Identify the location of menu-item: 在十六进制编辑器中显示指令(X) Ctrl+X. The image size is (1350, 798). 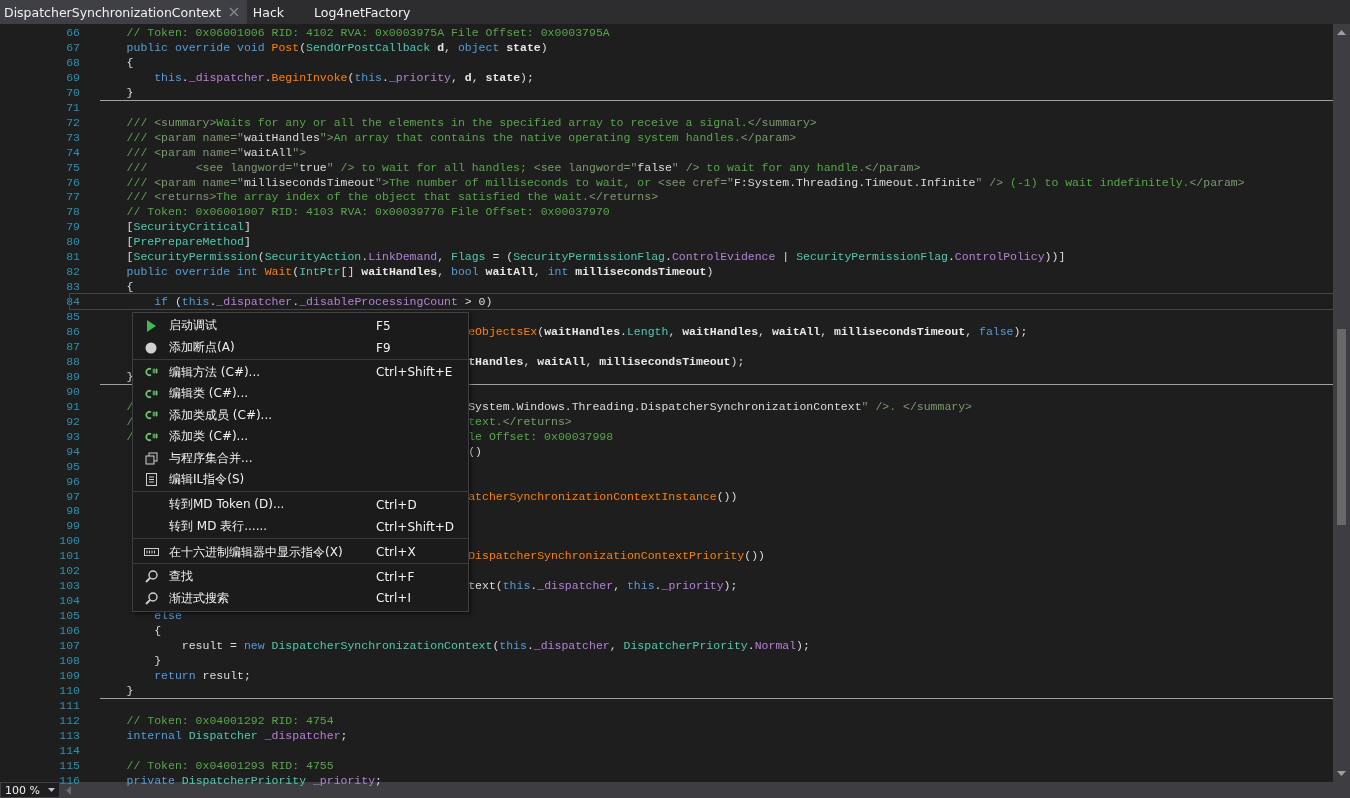
(300, 552).